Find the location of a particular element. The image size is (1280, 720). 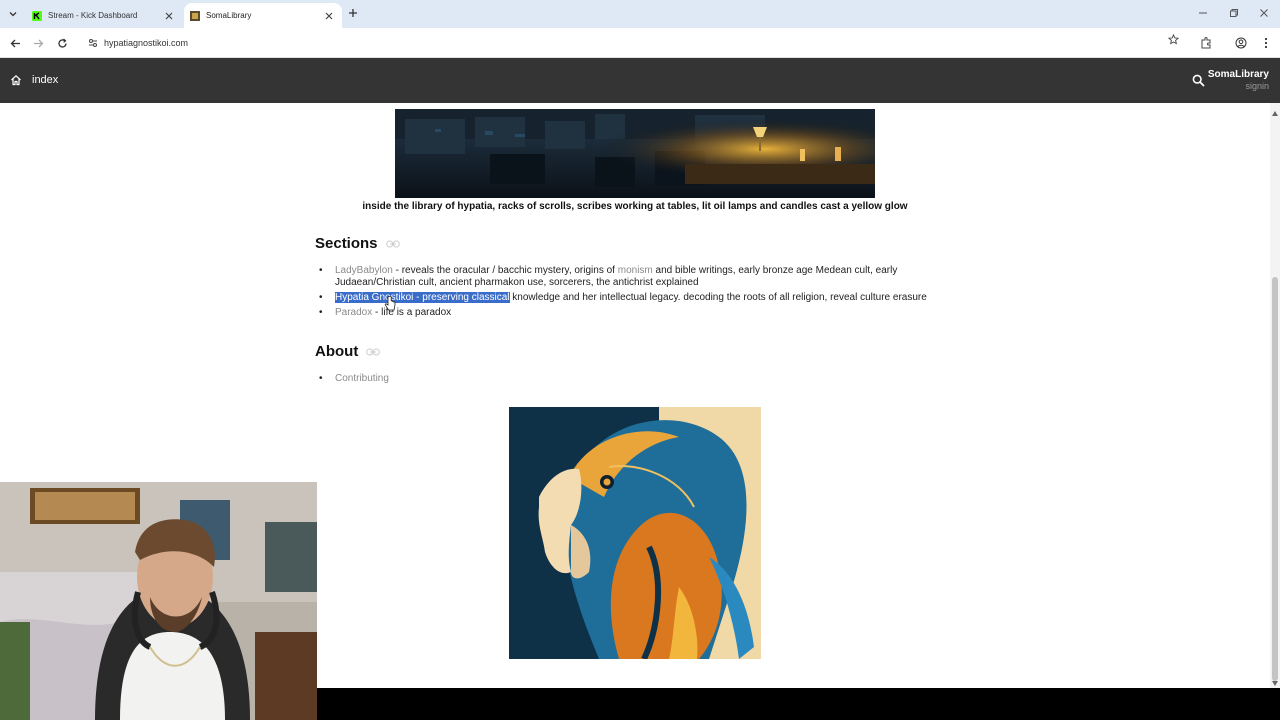

library-banner-image is located at coordinates (635, 153).